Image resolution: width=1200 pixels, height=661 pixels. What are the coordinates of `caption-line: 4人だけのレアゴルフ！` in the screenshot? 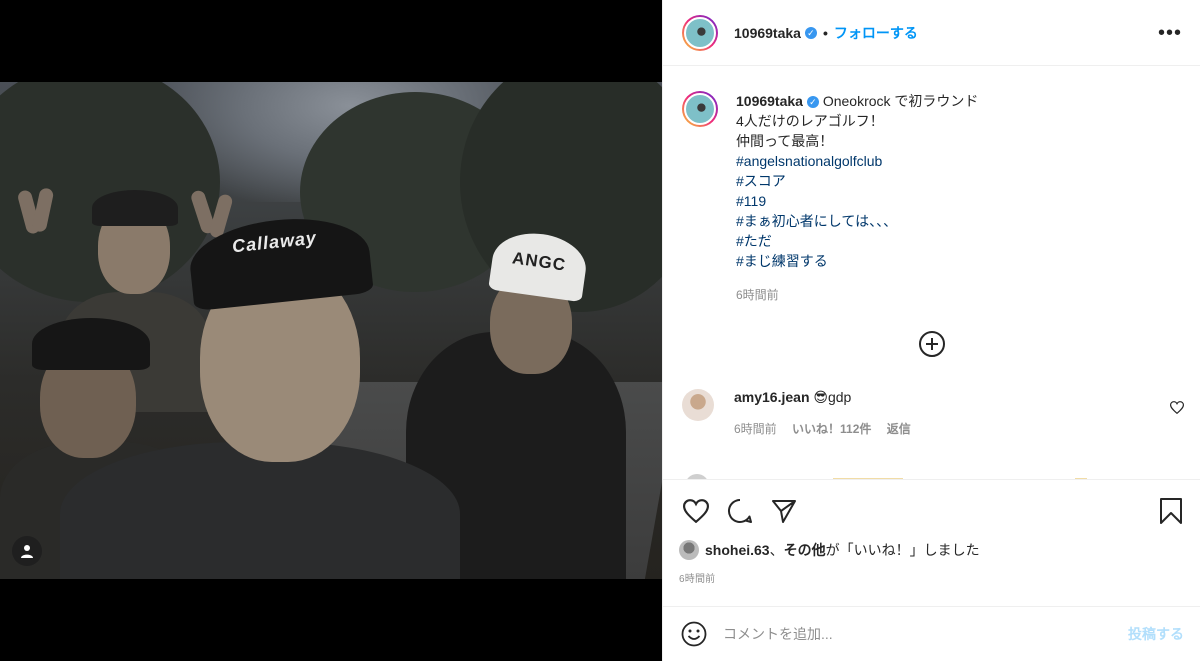 It's located at (810, 121).